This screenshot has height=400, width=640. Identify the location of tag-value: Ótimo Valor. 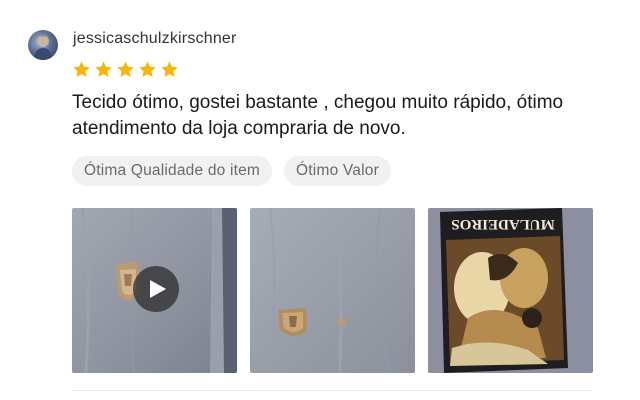
(337, 171).